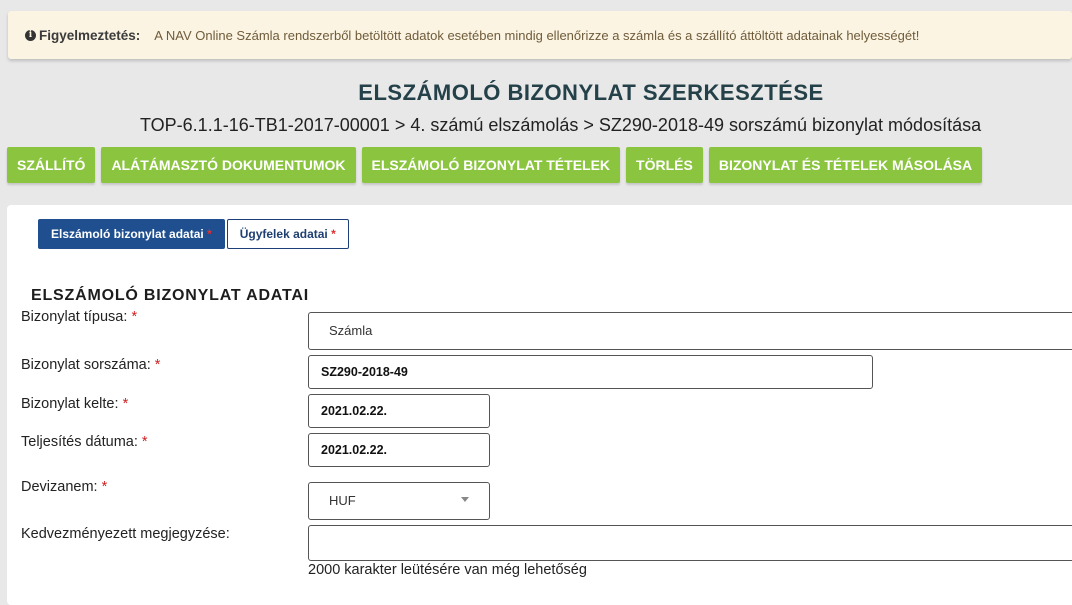 This screenshot has height=605, width=1072. I want to click on fulfillment-date-label: Teljesítés dátuma: *, so click(84, 442).